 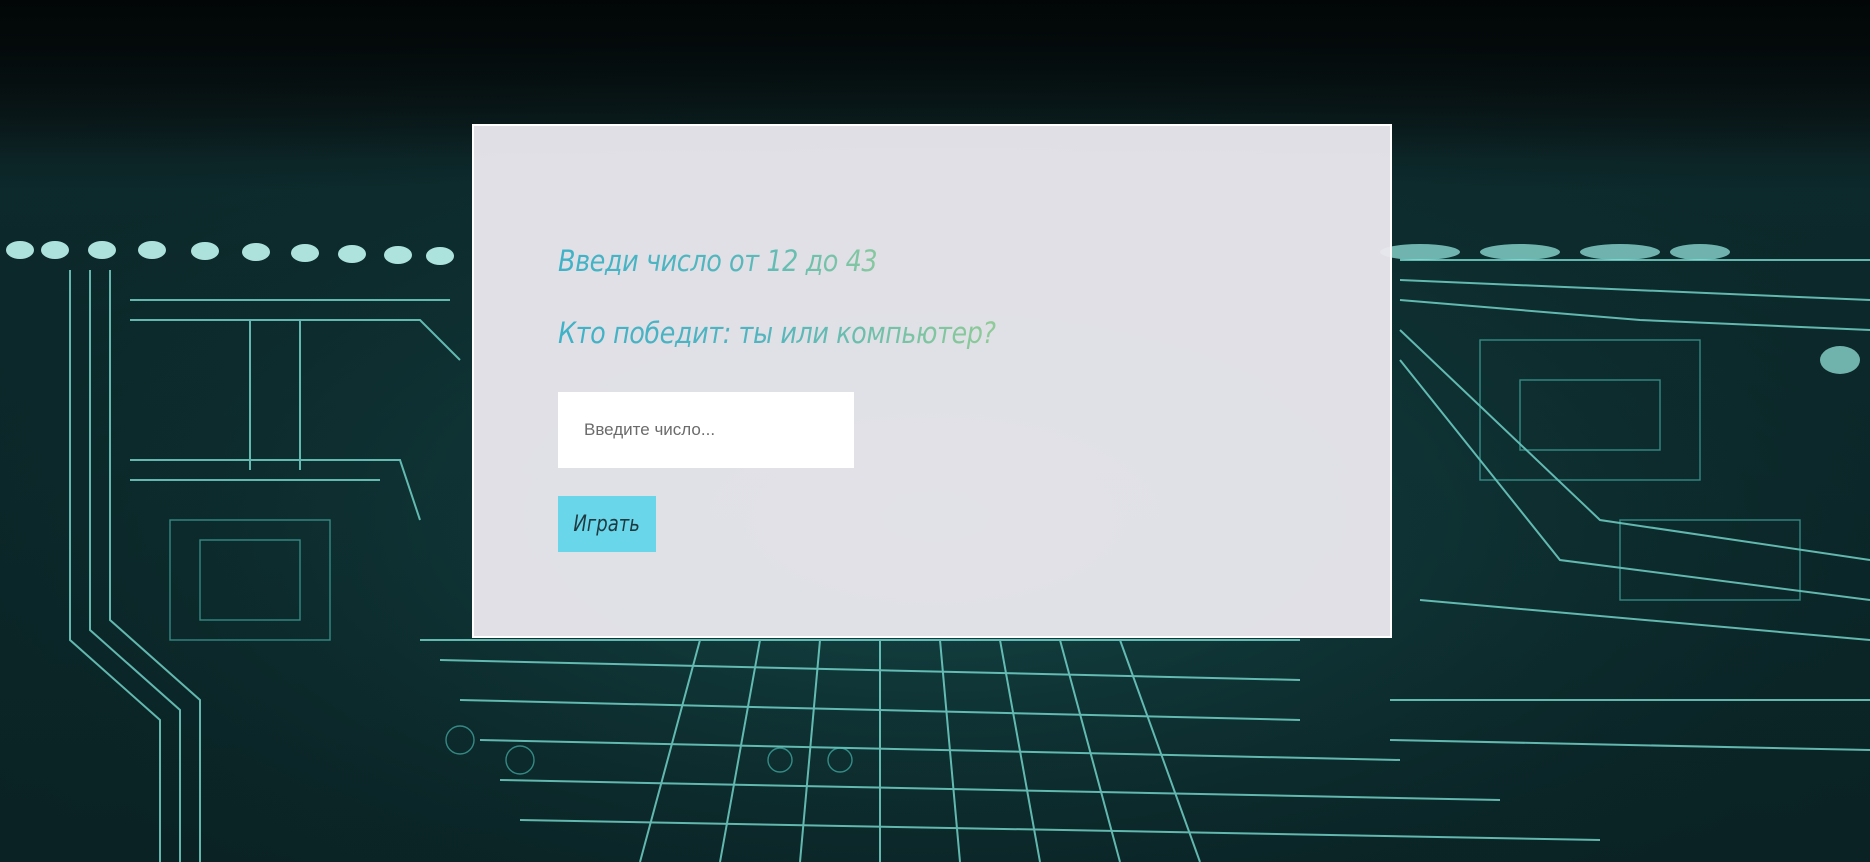 I want to click on play-button: Играть, so click(x=607, y=524).